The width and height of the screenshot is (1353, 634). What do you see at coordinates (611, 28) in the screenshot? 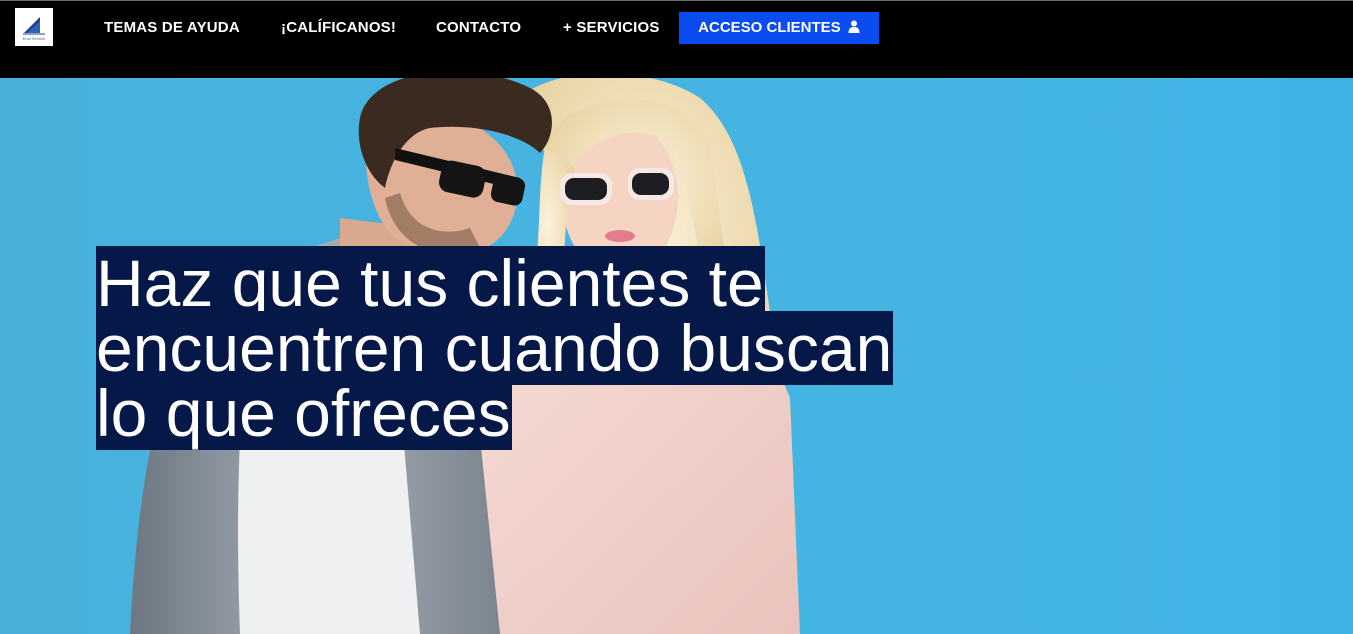
I see `nav-item-servicios: + SERVICIOS` at bounding box center [611, 28].